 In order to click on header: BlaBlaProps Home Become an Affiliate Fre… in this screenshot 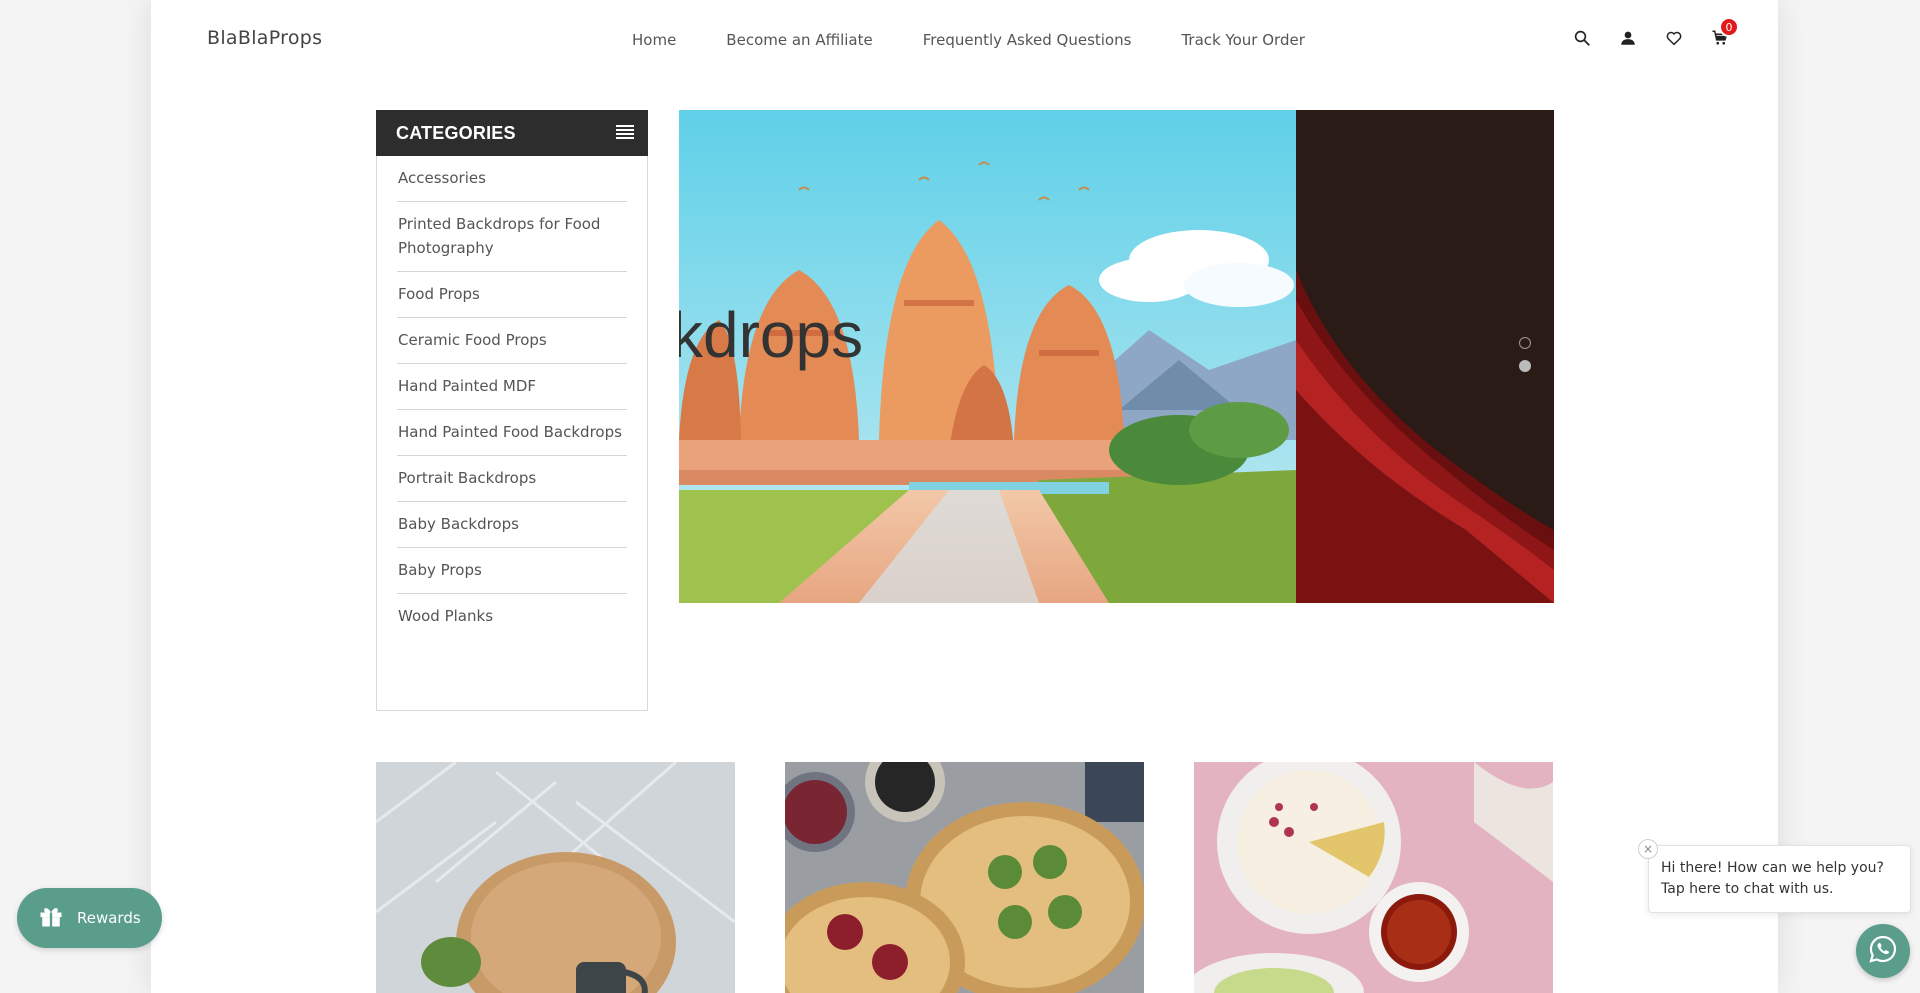, I will do `click(964, 40)`.